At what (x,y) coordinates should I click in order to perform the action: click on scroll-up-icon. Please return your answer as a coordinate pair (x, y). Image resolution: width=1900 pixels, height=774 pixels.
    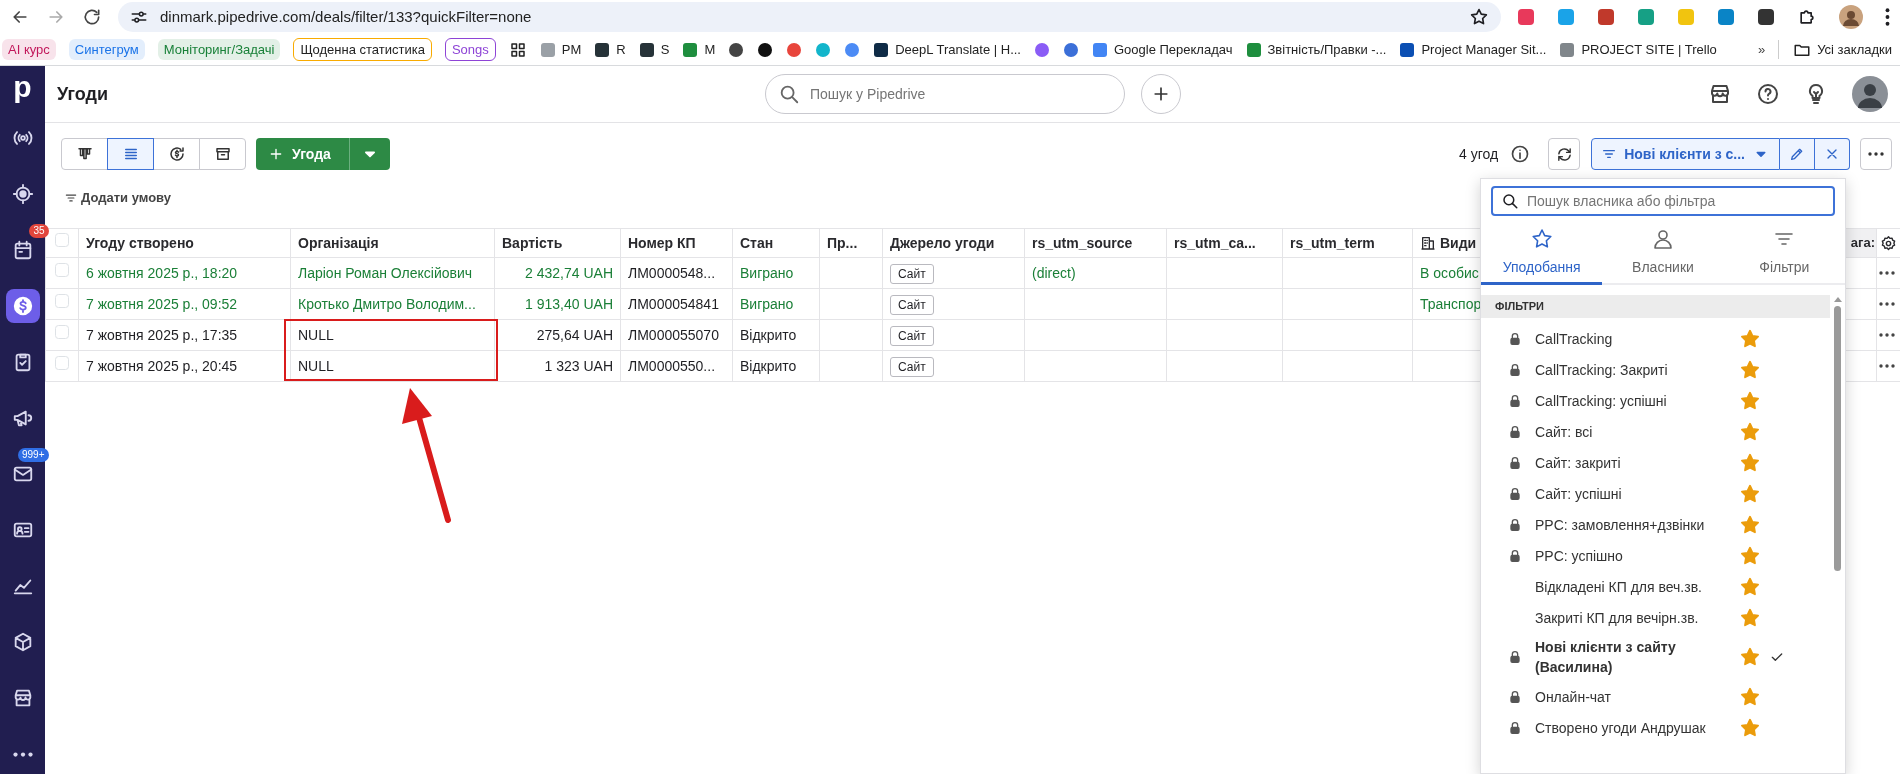
    Looking at the image, I should click on (1837, 299).